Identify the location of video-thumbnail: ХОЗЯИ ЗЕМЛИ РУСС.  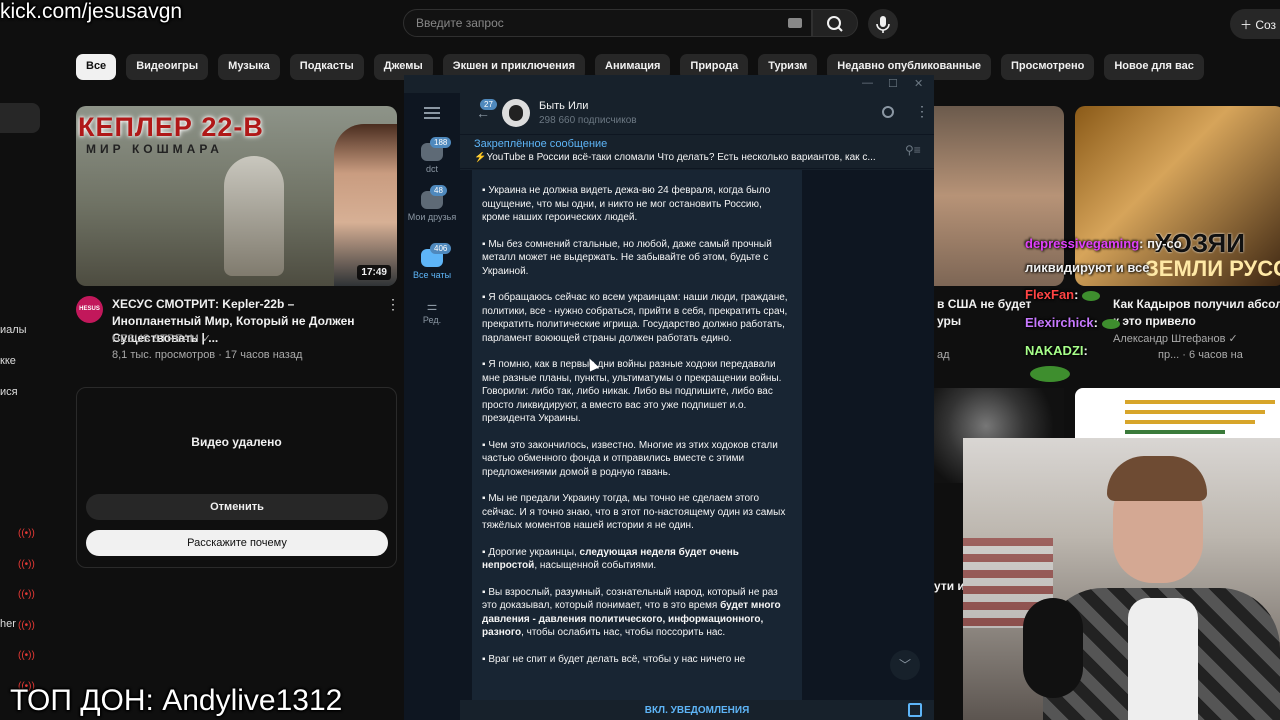
(1177, 196).